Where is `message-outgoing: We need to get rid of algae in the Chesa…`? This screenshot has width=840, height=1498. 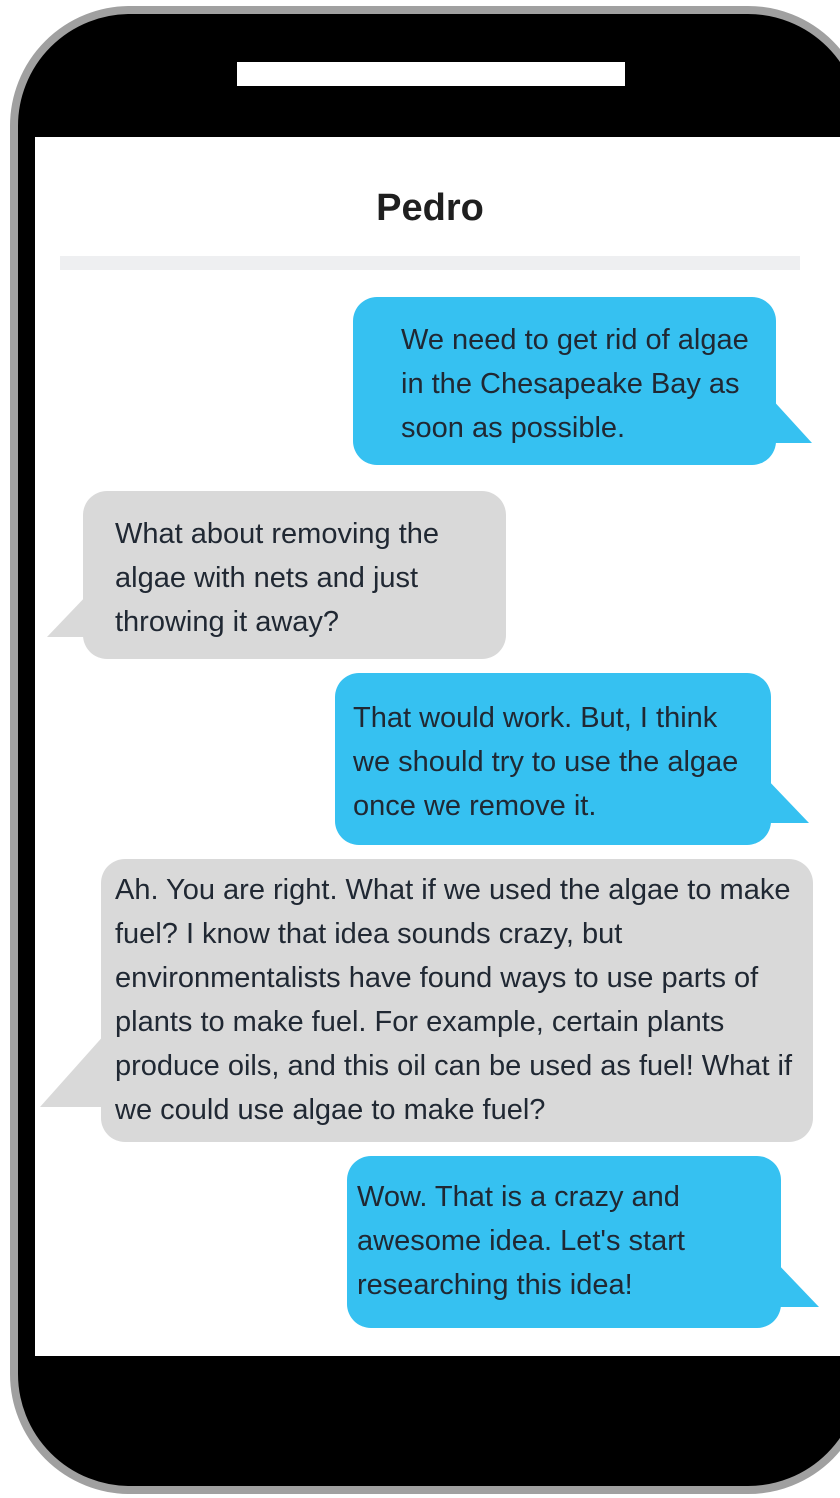 message-outgoing: We need to get rid of algae in the Chesa… is located at coordinates (564, 381).